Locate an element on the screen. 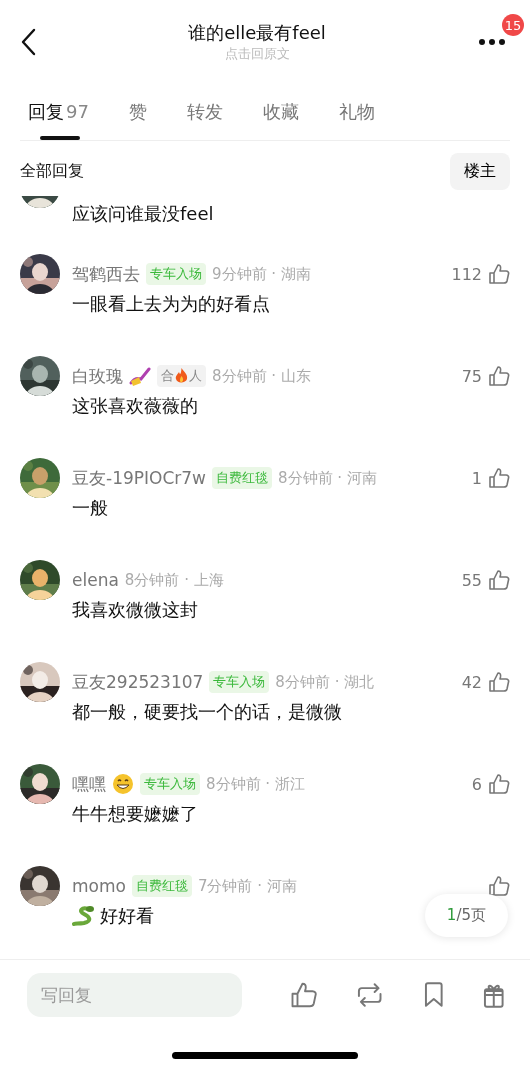  page-indicator: 1/5页 is located at coordinates (466, 915).